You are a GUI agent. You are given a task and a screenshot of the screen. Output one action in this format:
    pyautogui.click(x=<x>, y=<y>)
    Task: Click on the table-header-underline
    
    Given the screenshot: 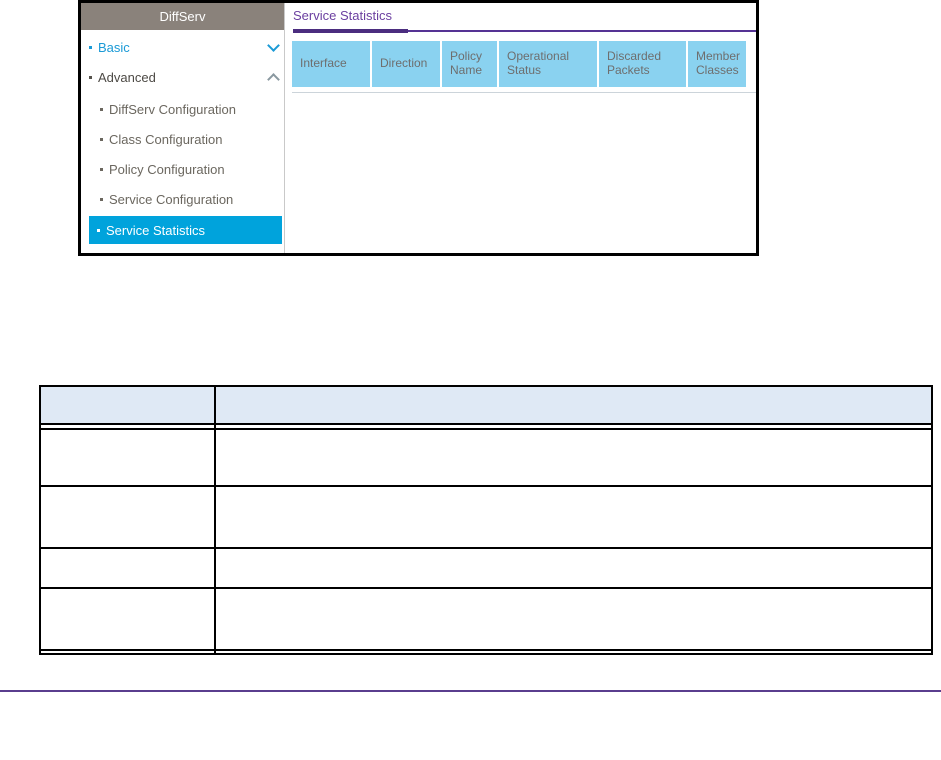 What is the action you would take?
    pyautogui.click(x=524, y=92)
    